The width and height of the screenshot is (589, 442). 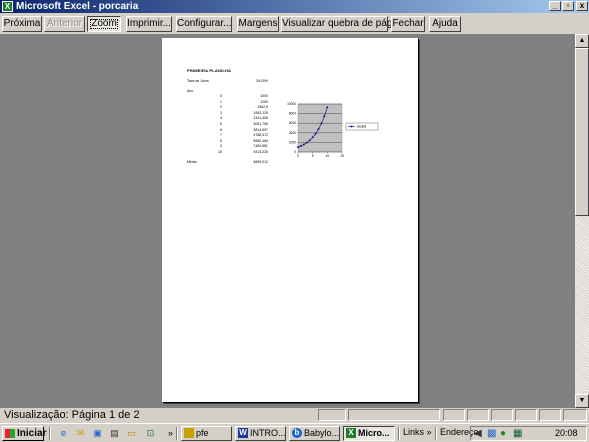 What do you see at coordinates (291, 104) in the screenshot?
I see `y-tick-label: 10000` at bounding box center [291, 104].